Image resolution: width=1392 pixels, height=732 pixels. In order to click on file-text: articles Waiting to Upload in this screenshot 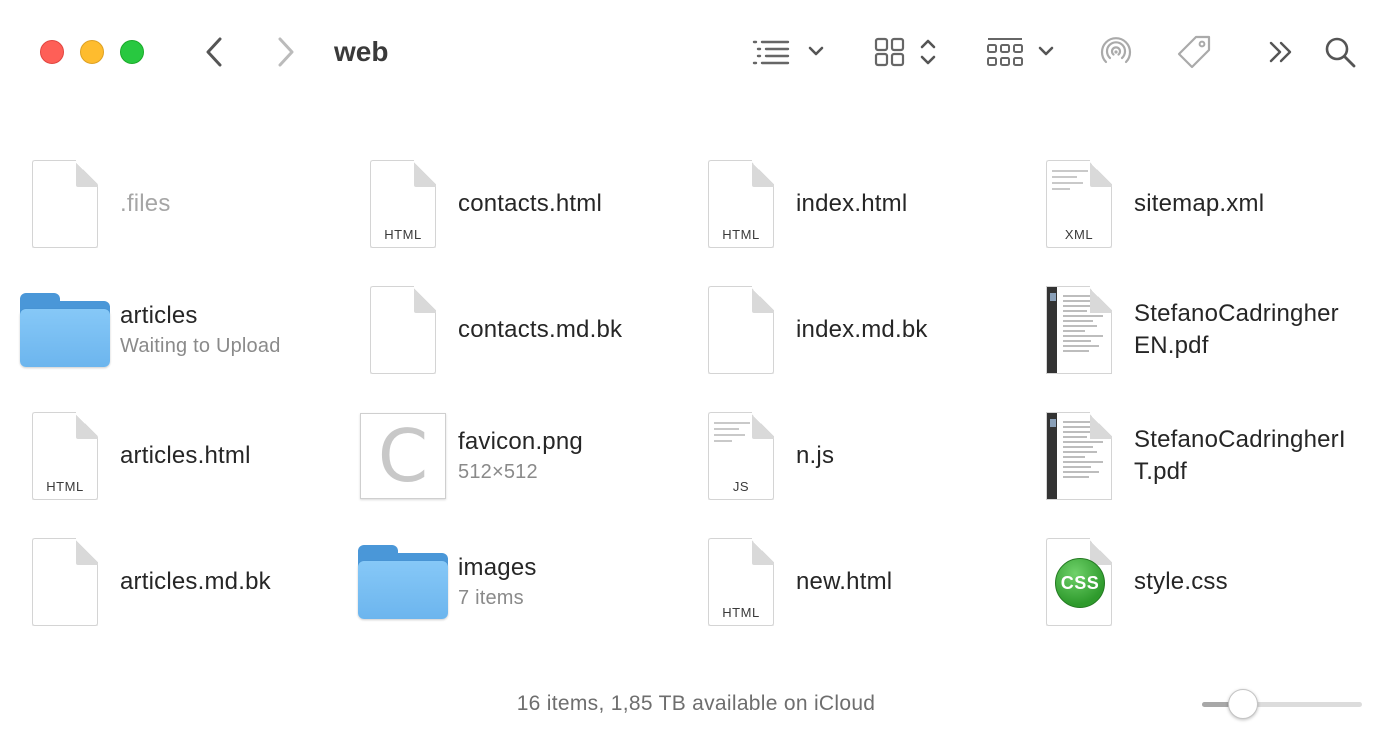, I will do `click(230, 330)`.